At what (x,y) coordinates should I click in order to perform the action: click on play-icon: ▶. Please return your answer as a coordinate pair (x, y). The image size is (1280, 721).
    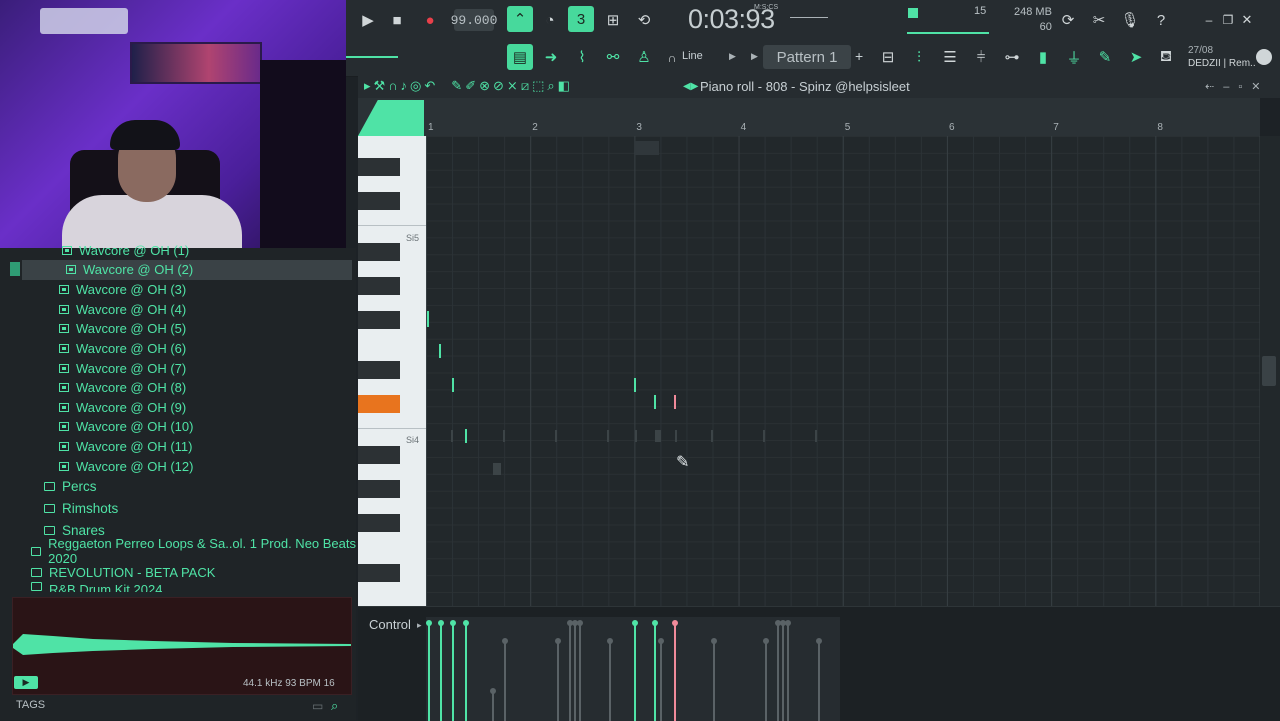
    Looking at the image, I should click on (368, 20).